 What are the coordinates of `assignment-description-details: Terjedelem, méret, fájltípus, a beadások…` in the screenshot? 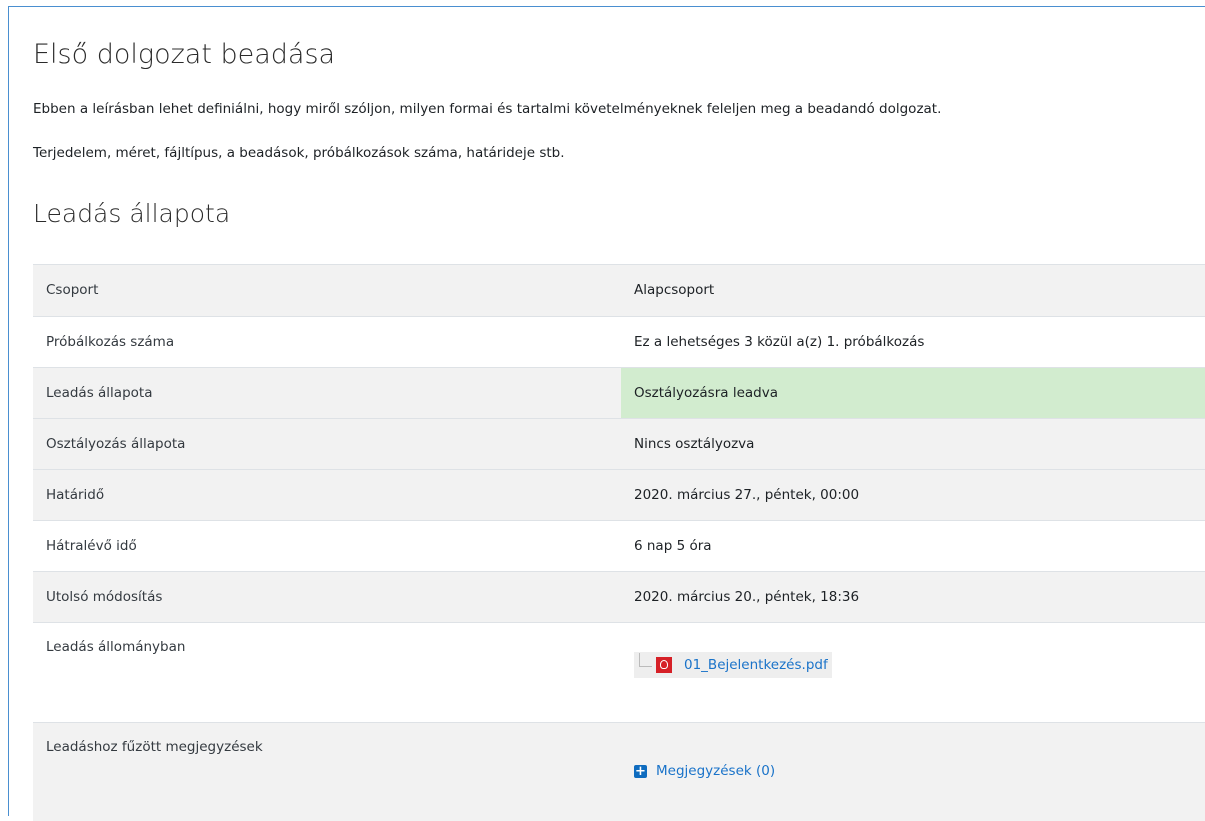 It's located at (299, 153).